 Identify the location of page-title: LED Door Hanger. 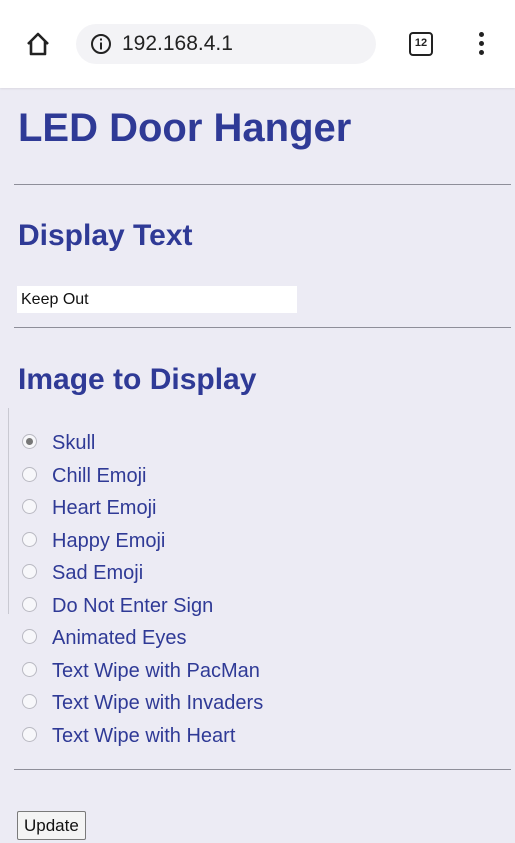
(185, 128).